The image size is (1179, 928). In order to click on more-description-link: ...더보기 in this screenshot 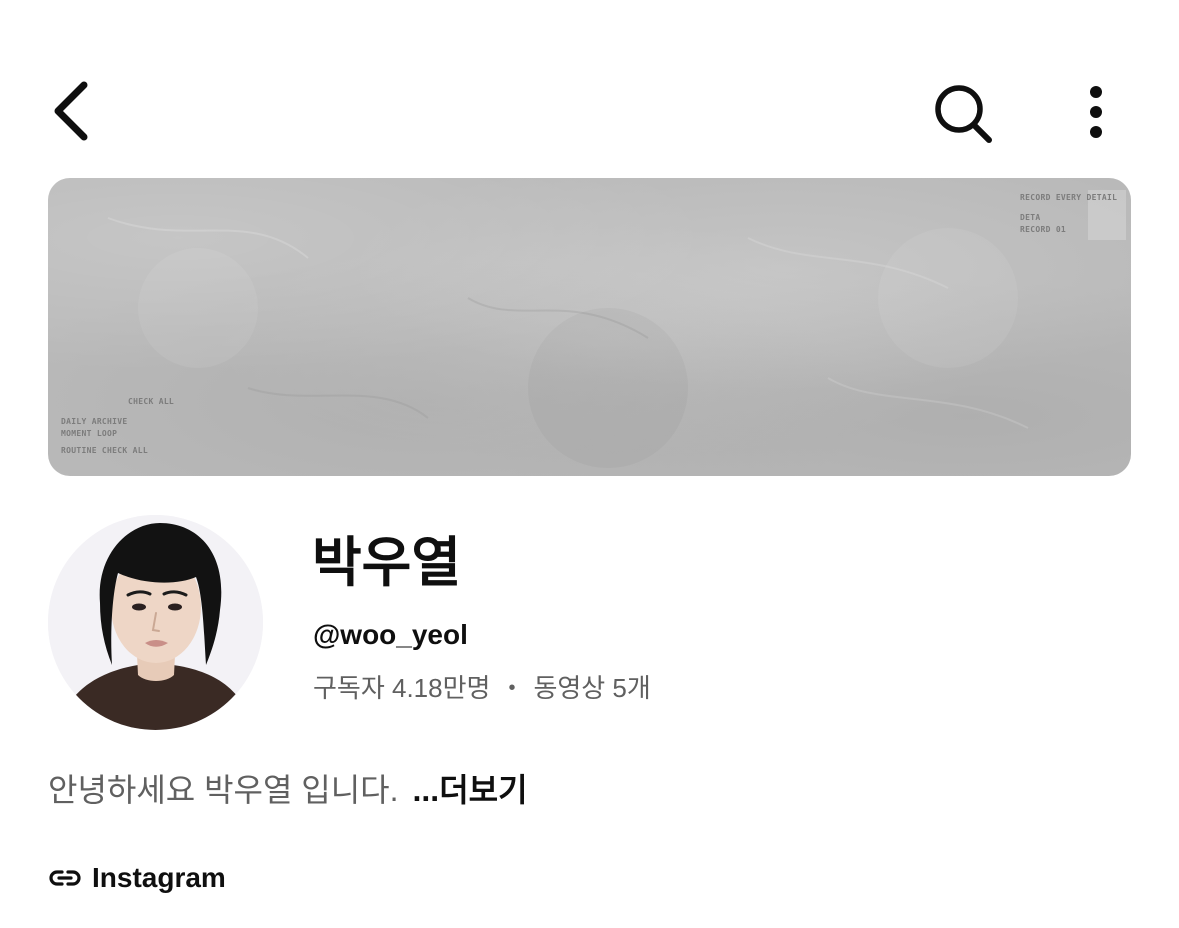, I will do `click(470, 790)`.